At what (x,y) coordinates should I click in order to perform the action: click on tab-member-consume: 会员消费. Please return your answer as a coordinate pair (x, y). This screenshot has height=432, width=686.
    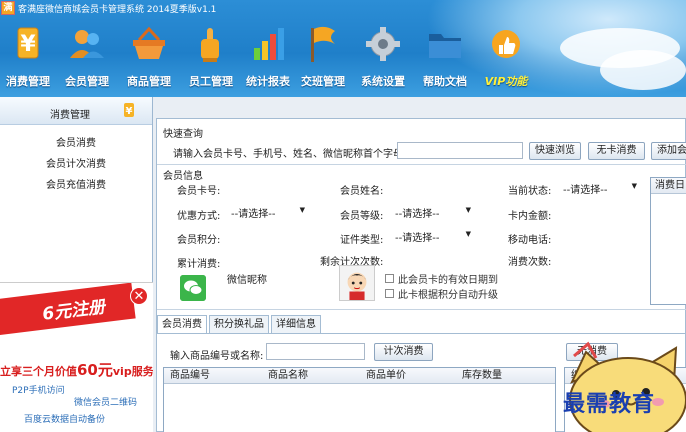
    Looking at the image, I should click on (182, 324).